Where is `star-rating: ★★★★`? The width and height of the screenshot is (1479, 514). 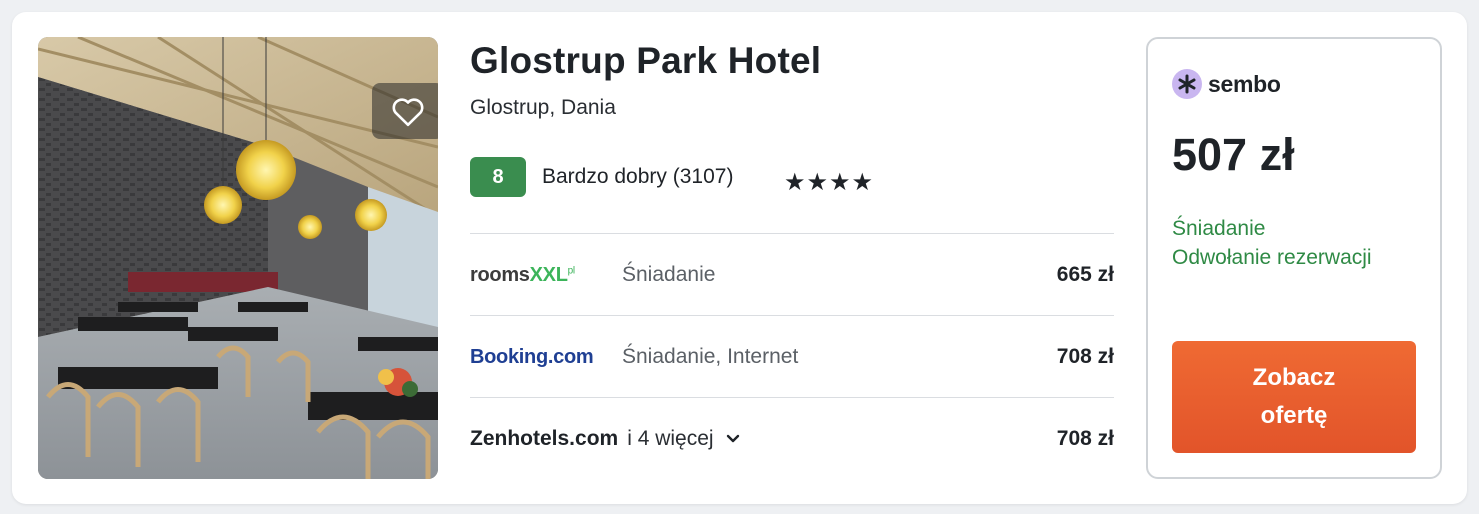
star-rating: ★★★★ is located at coordinates (829, 182).